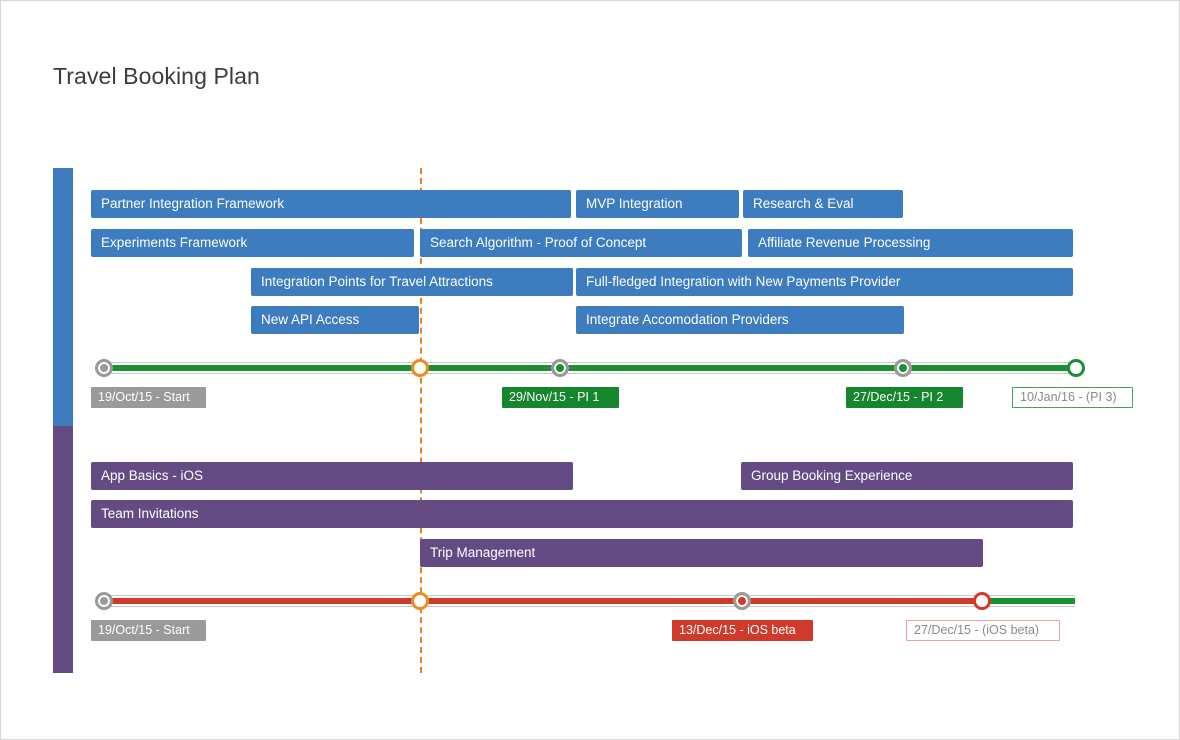 The image size is (1180, 740). What do you see at coordinates (538, 243) in the screenshot?
I see `task-bar-label: Search Algorithm - Proof of Concept` at bounding box center [538, 243].